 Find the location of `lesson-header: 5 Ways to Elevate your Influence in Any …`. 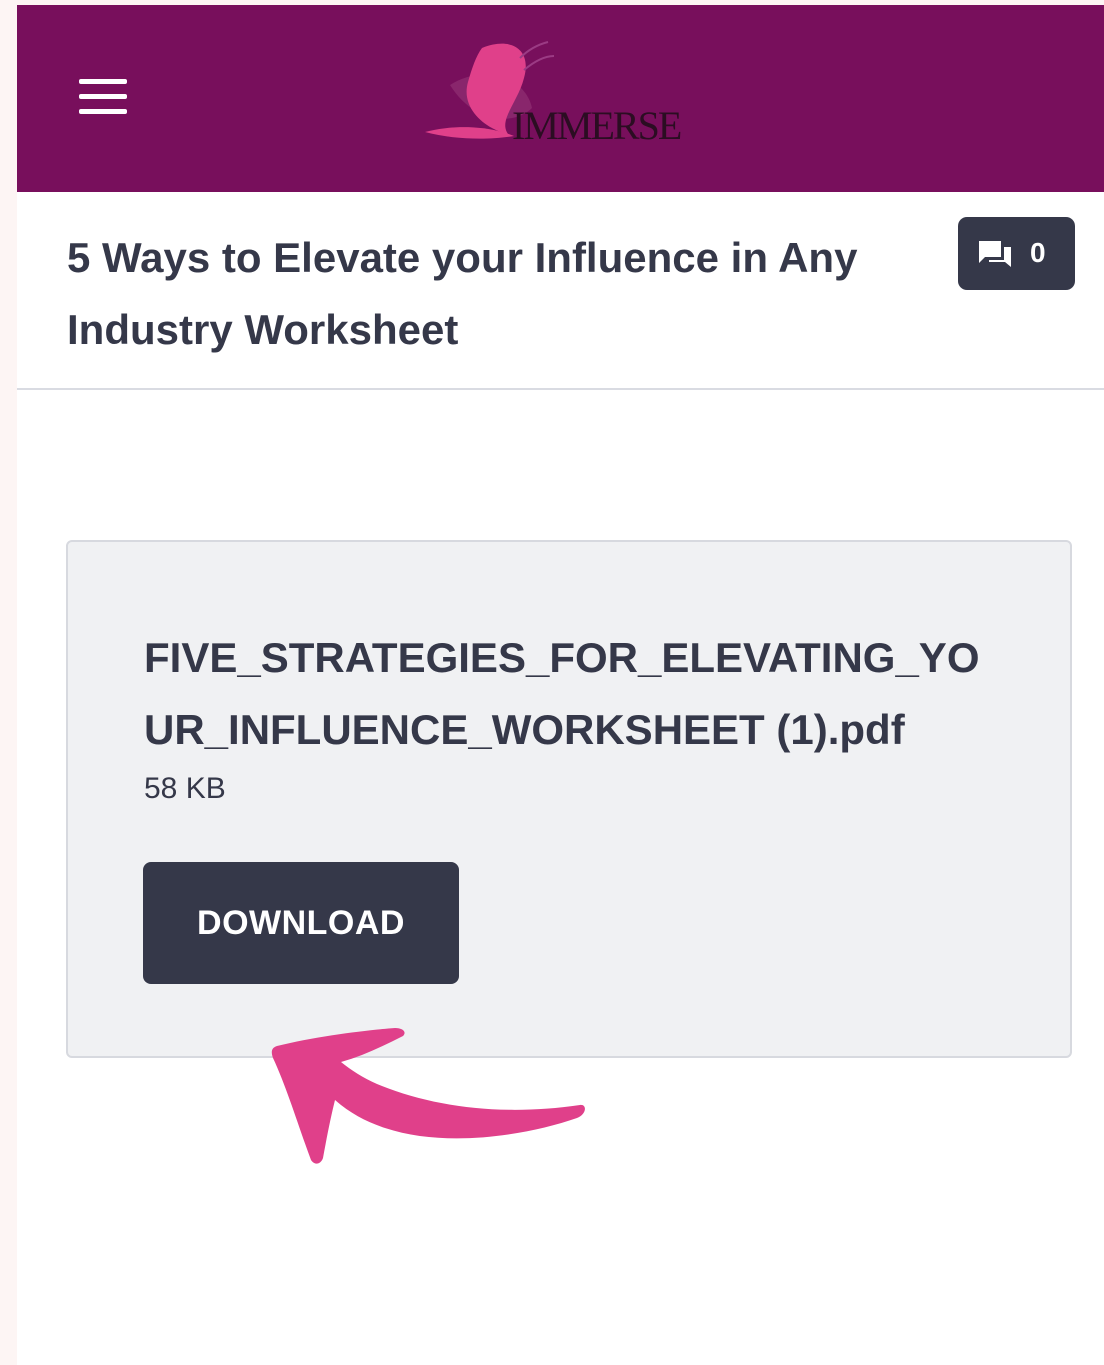

lesson-header: 5 Ways to Elevate your Influence in Any … is located at coordinates (560, 291).